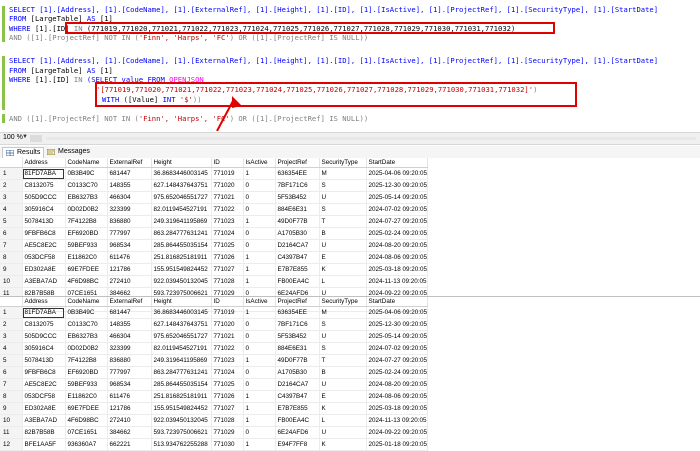 This screenshot has height=451, width=700. I want to click on table-cell: 2024-09-22 09:20:05.320, so click(397, 432).